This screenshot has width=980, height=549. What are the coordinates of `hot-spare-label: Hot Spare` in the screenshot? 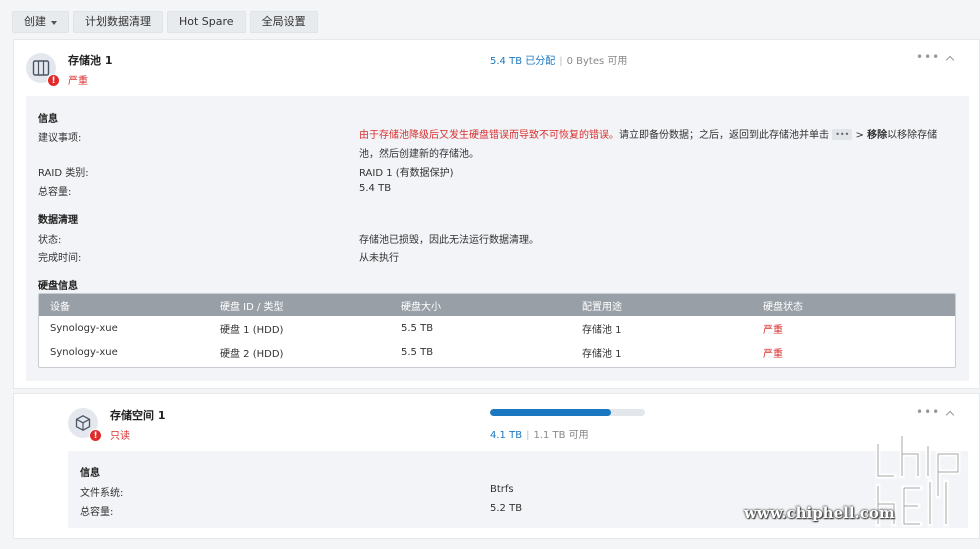 It's located at (206, 21).